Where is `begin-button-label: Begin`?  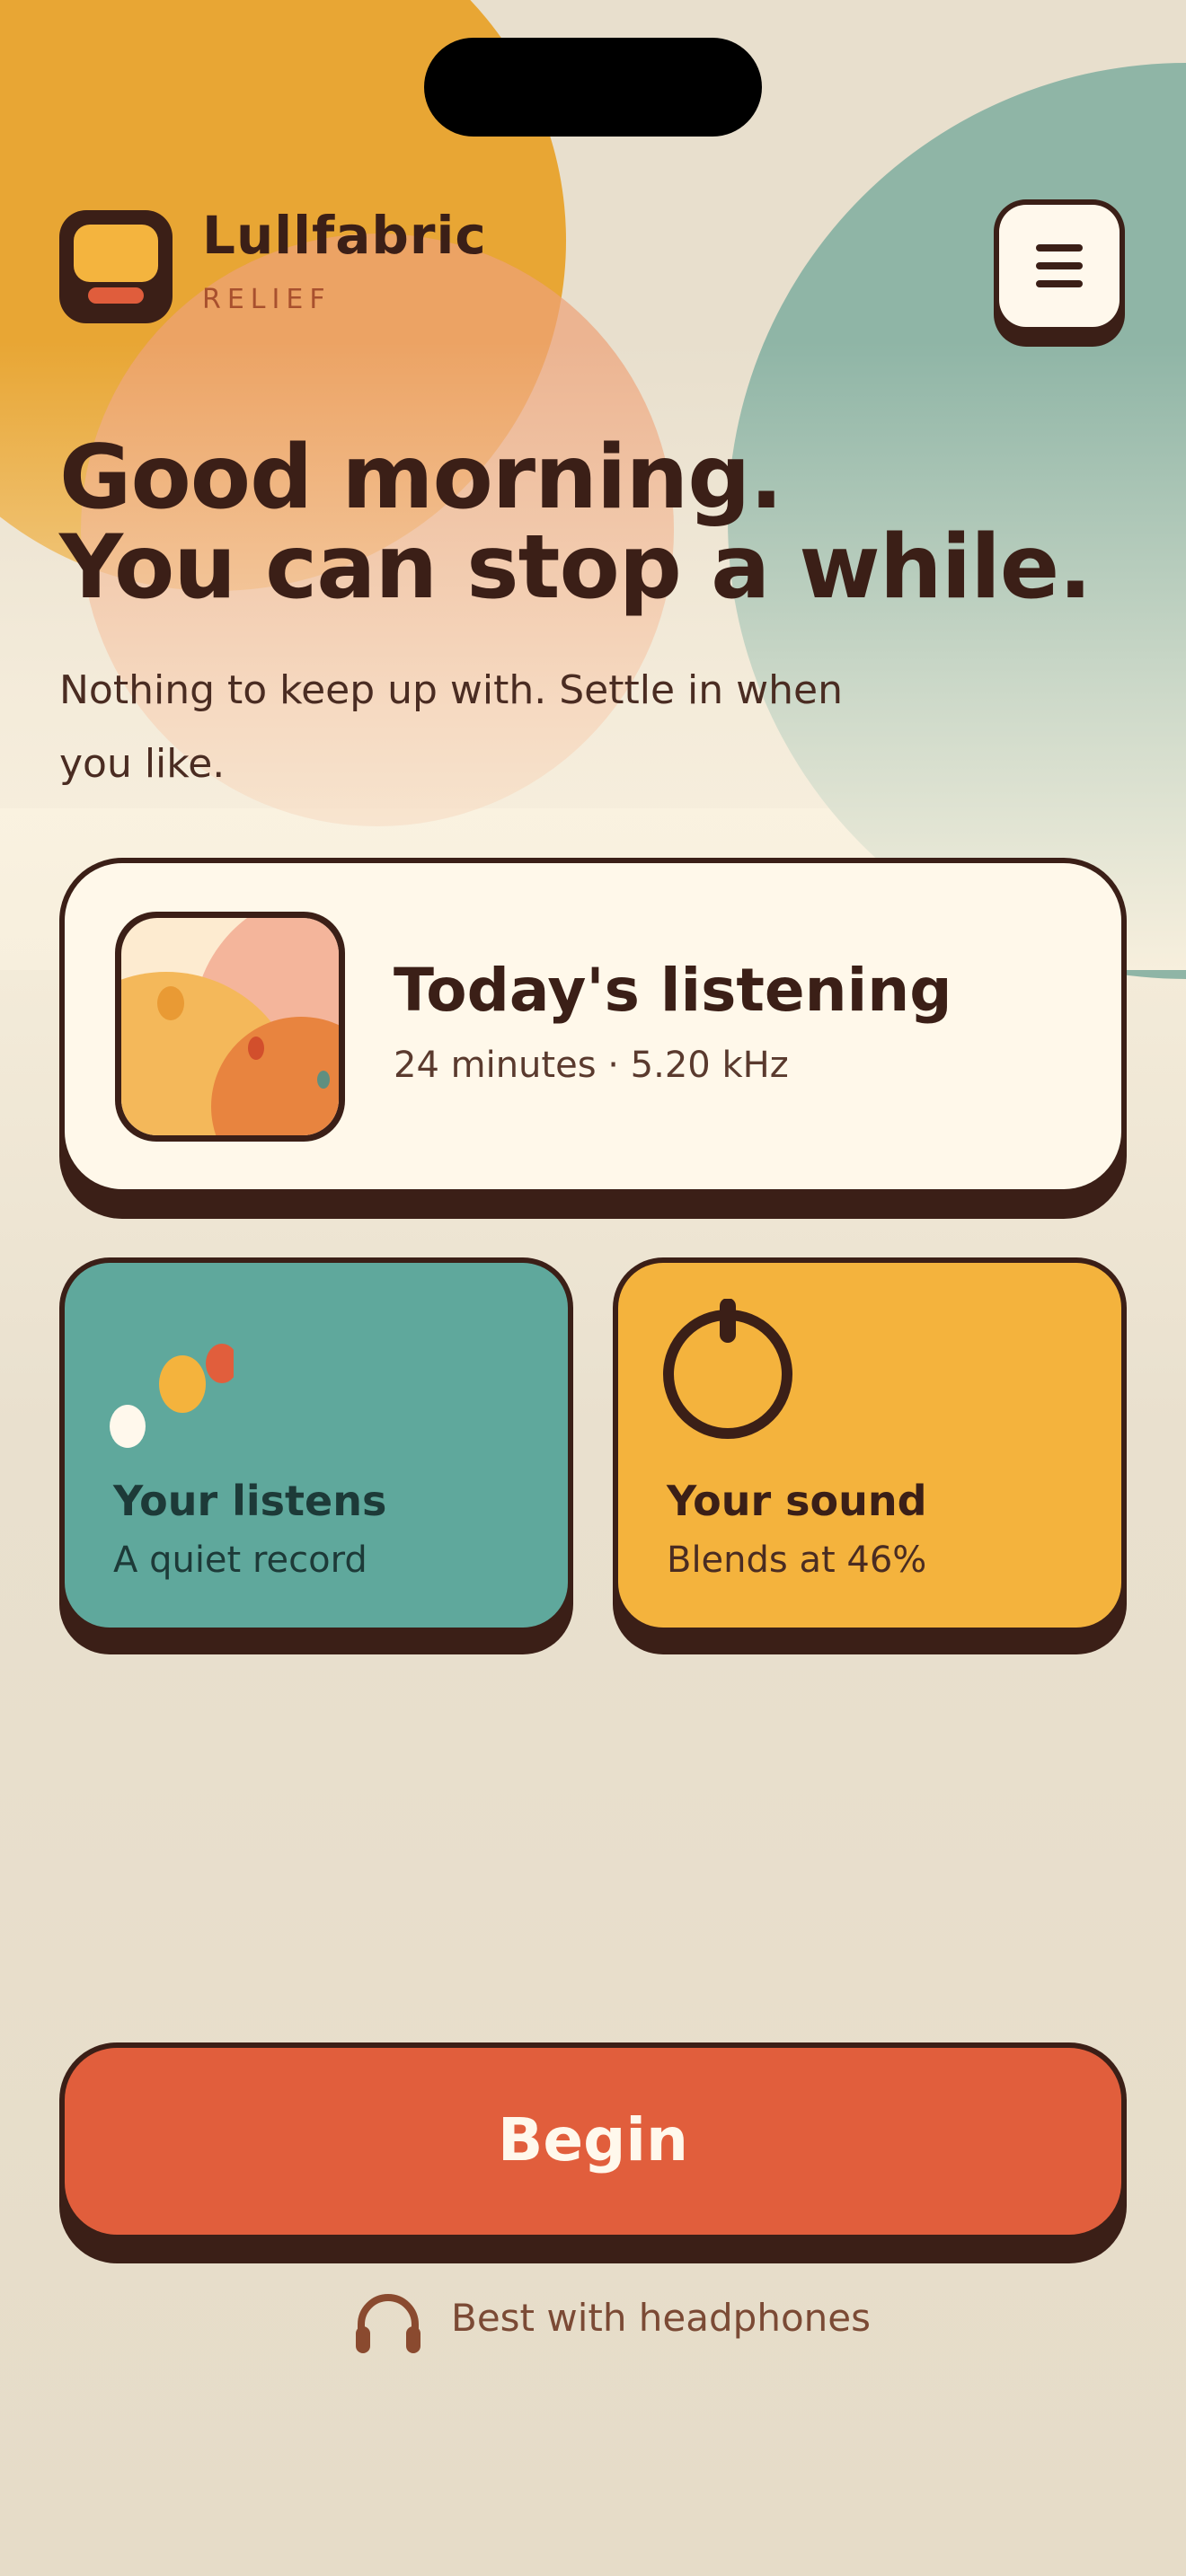 begin-button-label: Begin is located at coordinates (593, 2140).